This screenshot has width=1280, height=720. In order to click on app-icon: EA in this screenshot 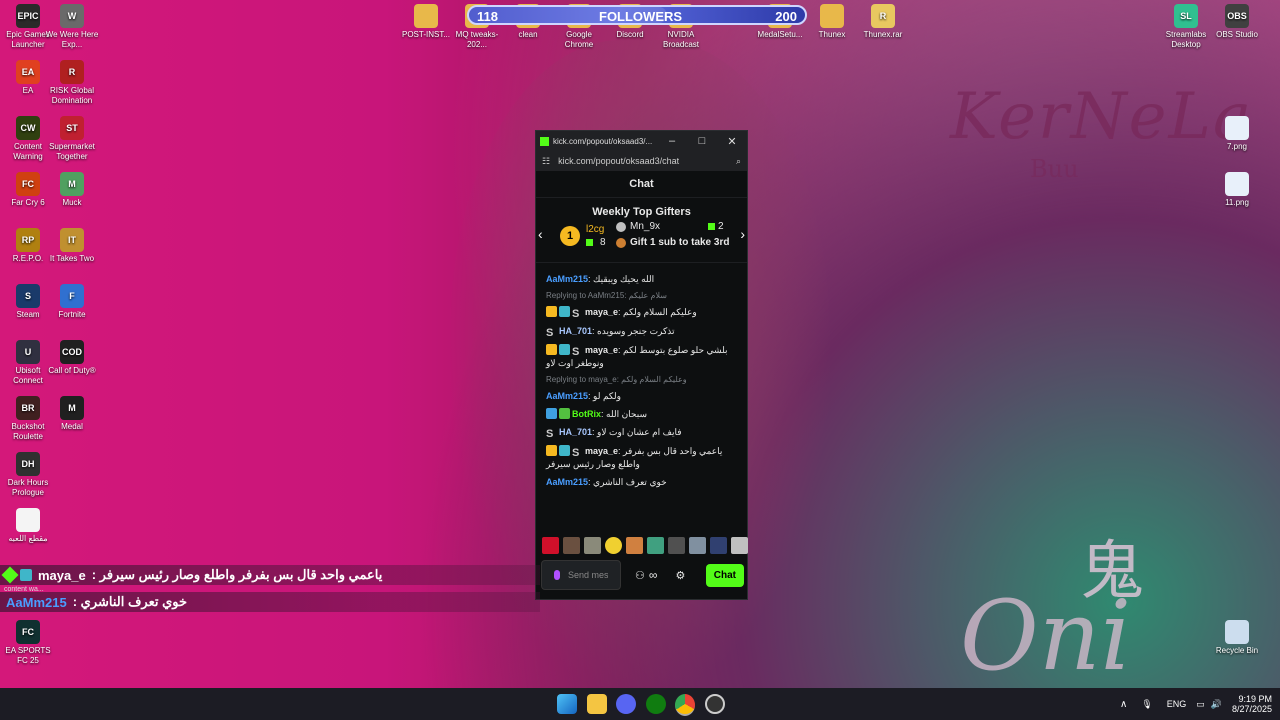, I will do `click(28, 72)`.